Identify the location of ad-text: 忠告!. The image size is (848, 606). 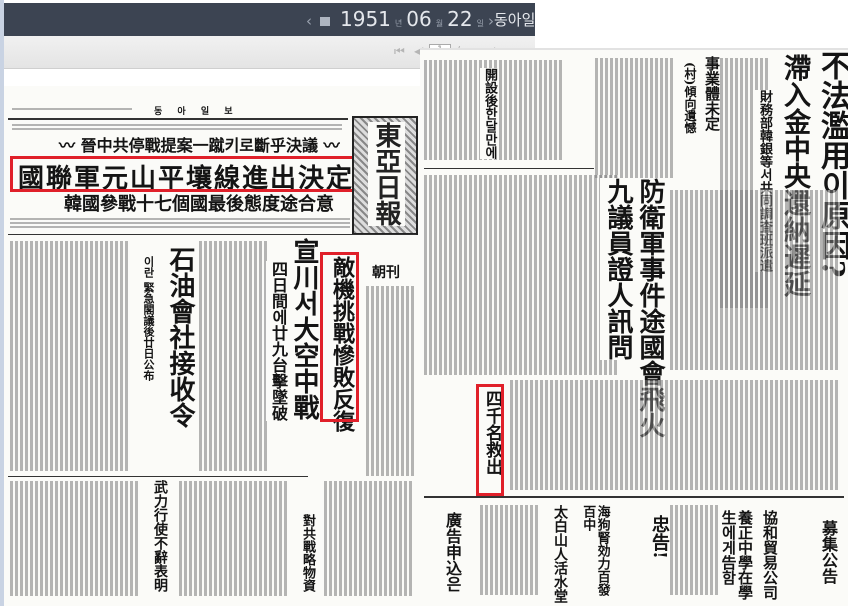
(659, 537).